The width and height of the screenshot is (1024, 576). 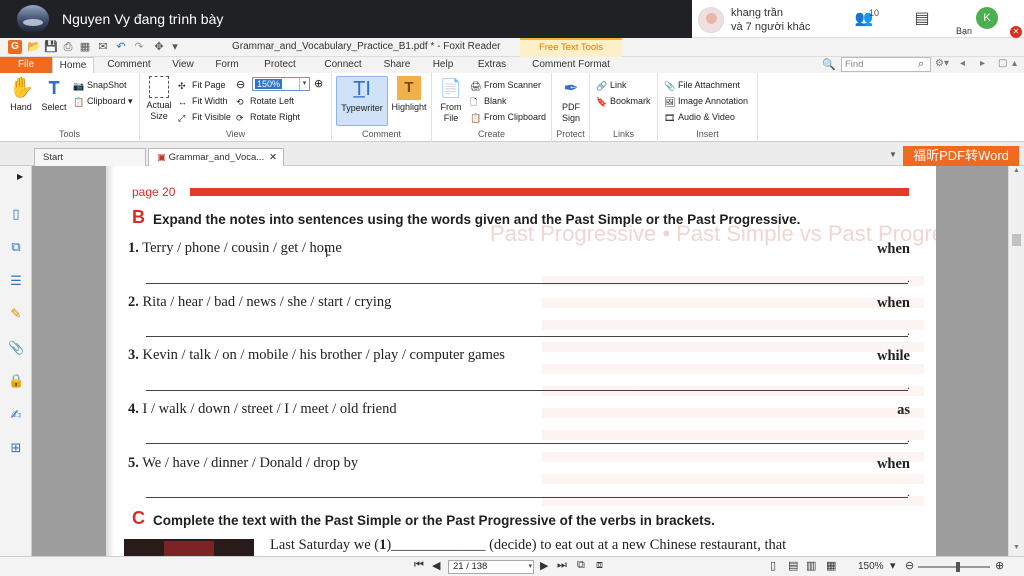 I want to click on tab-home: Home, so click(x=73, y=65).